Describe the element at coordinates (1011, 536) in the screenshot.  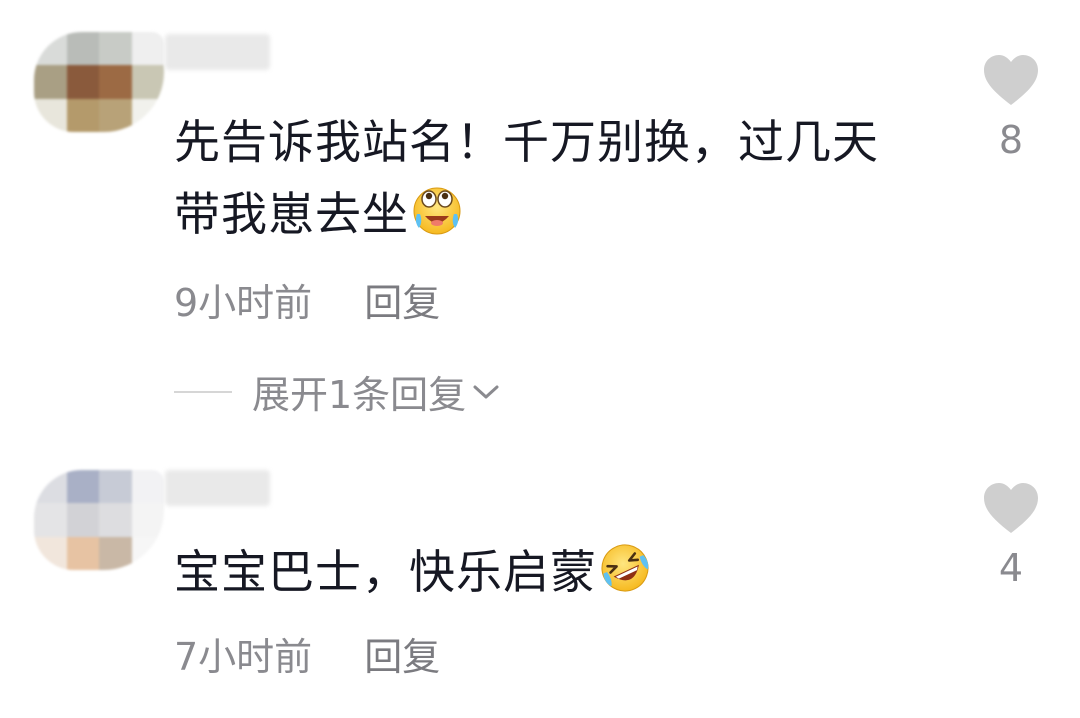
I see `like-button: 4` at that location.